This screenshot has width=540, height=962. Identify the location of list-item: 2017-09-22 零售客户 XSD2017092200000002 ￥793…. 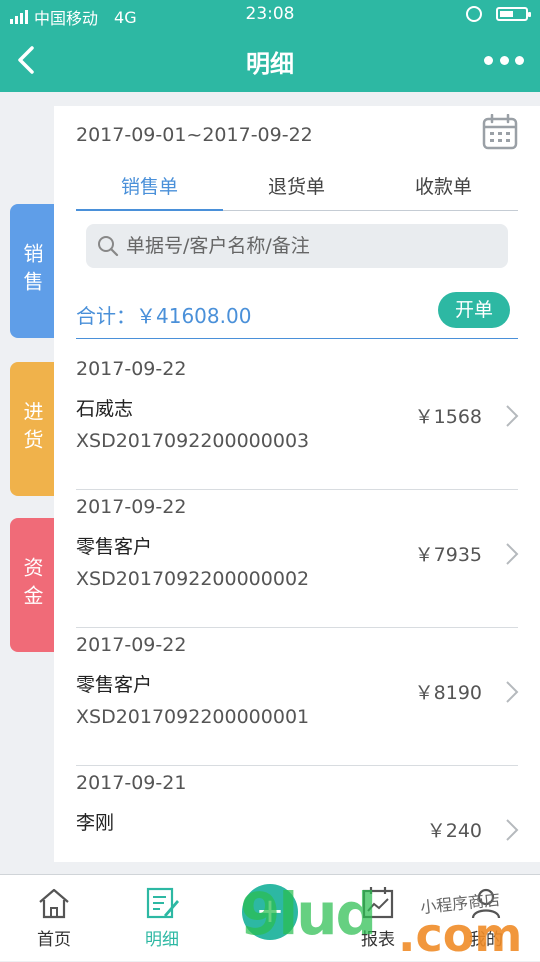
(297, 559).